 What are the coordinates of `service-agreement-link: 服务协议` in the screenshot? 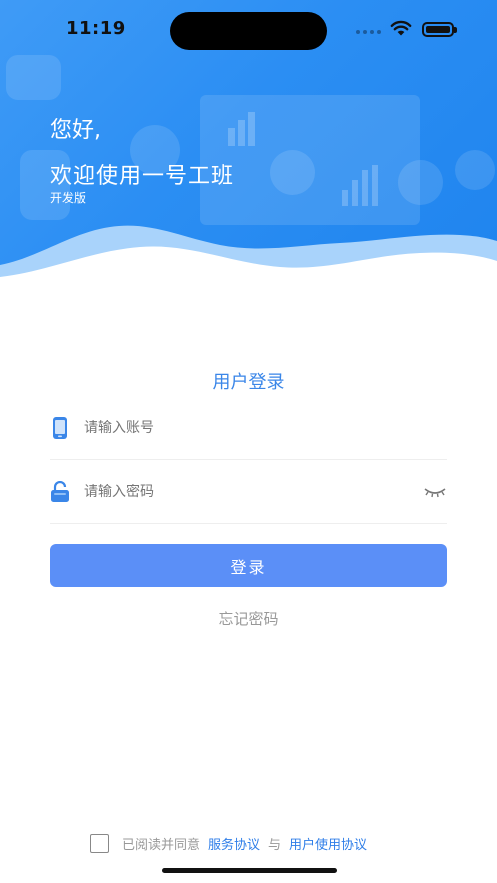 It's located at (234, 843).